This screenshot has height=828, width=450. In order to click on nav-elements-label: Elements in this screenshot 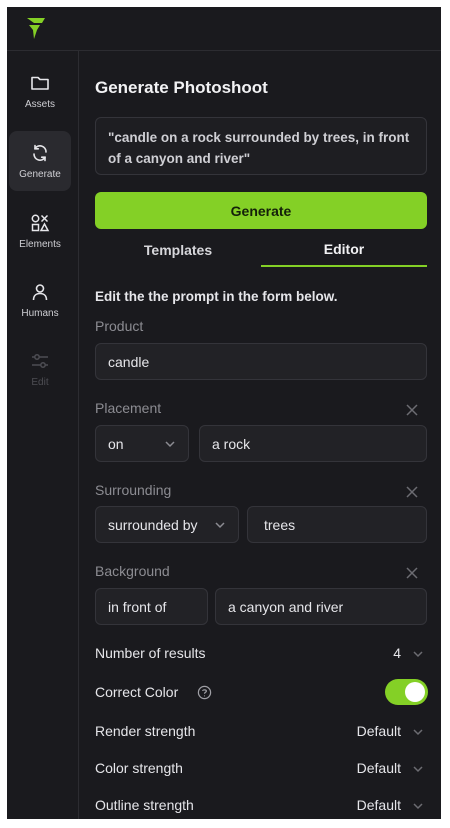, I will do `click(40, 244)`.